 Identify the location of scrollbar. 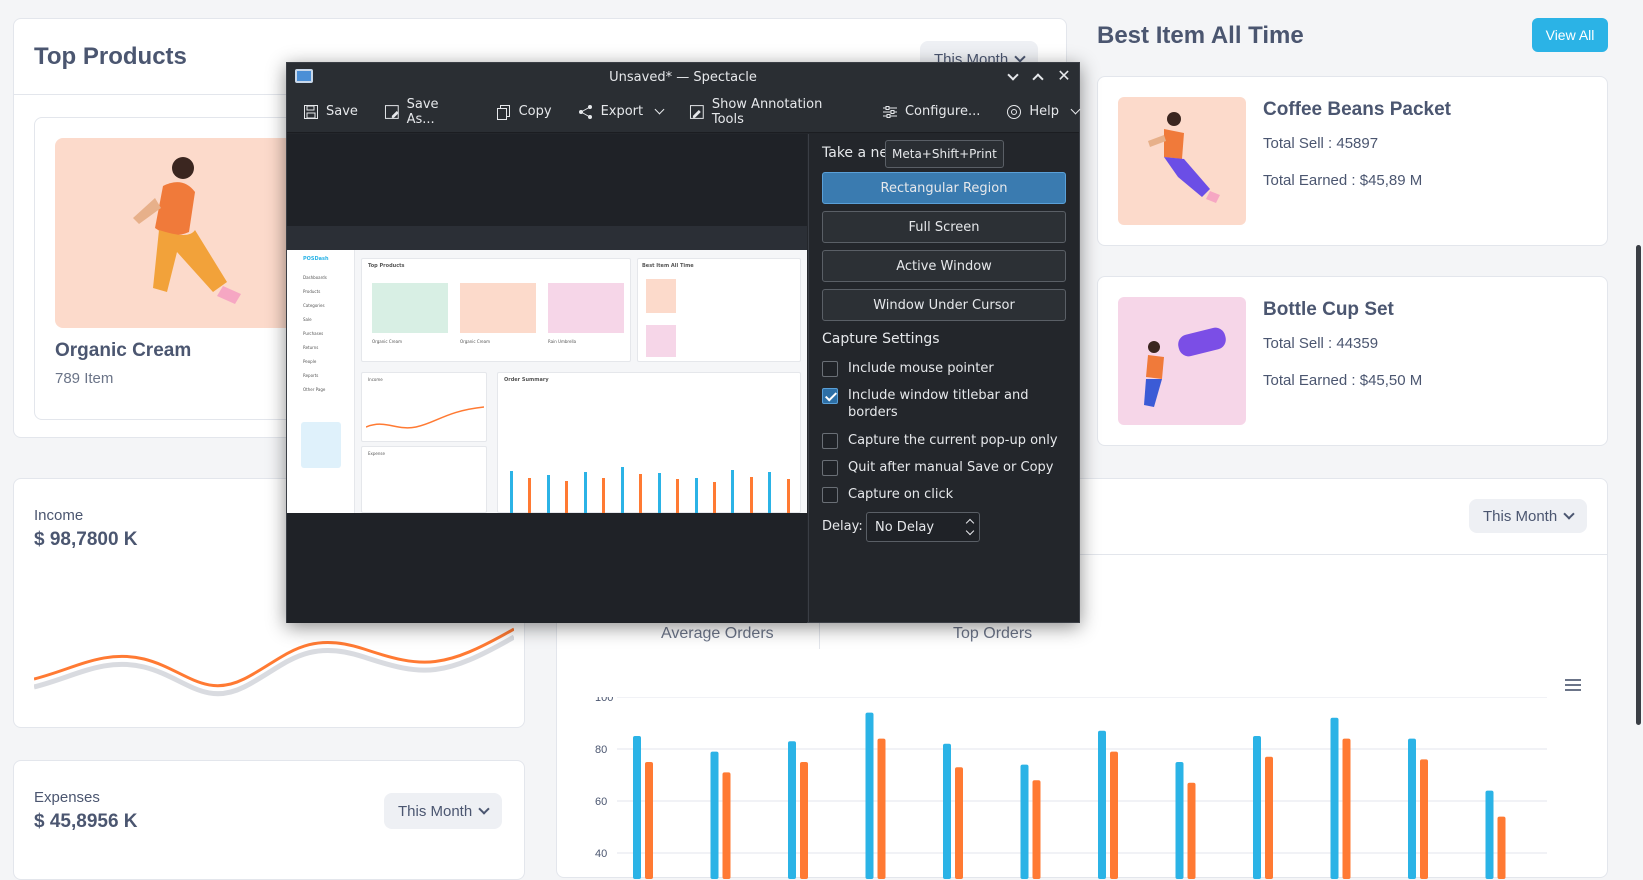
(1638, 485).